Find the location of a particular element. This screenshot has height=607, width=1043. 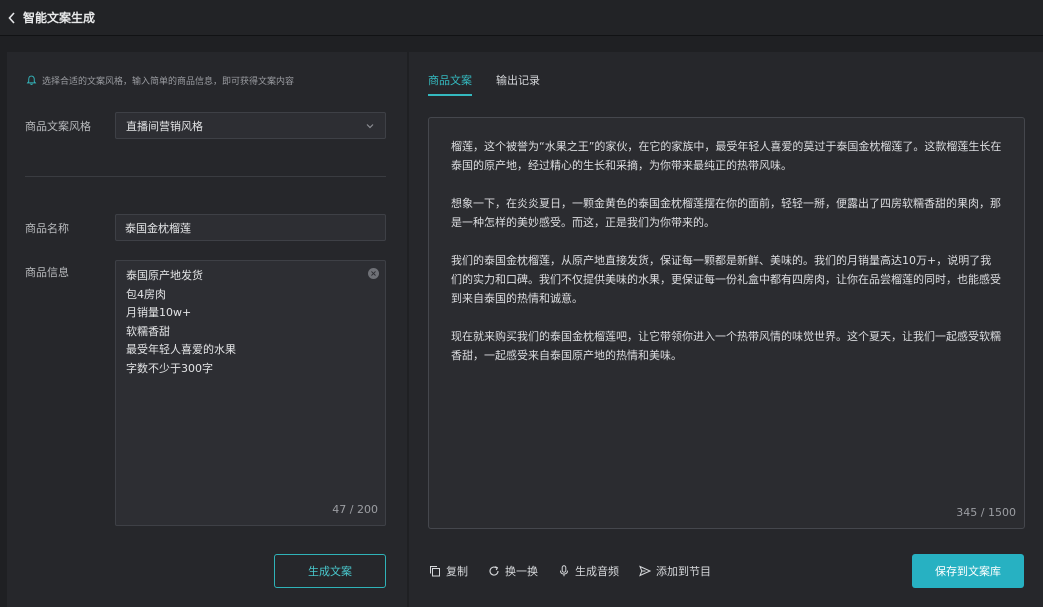

tab-product-copy: 商品文案 is located at coordinates (450, 81).